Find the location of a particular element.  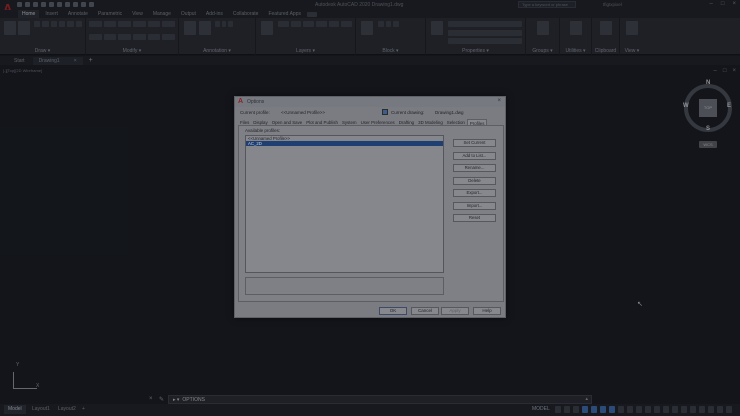

tab-display: Display is located at coordinates (260, 122).